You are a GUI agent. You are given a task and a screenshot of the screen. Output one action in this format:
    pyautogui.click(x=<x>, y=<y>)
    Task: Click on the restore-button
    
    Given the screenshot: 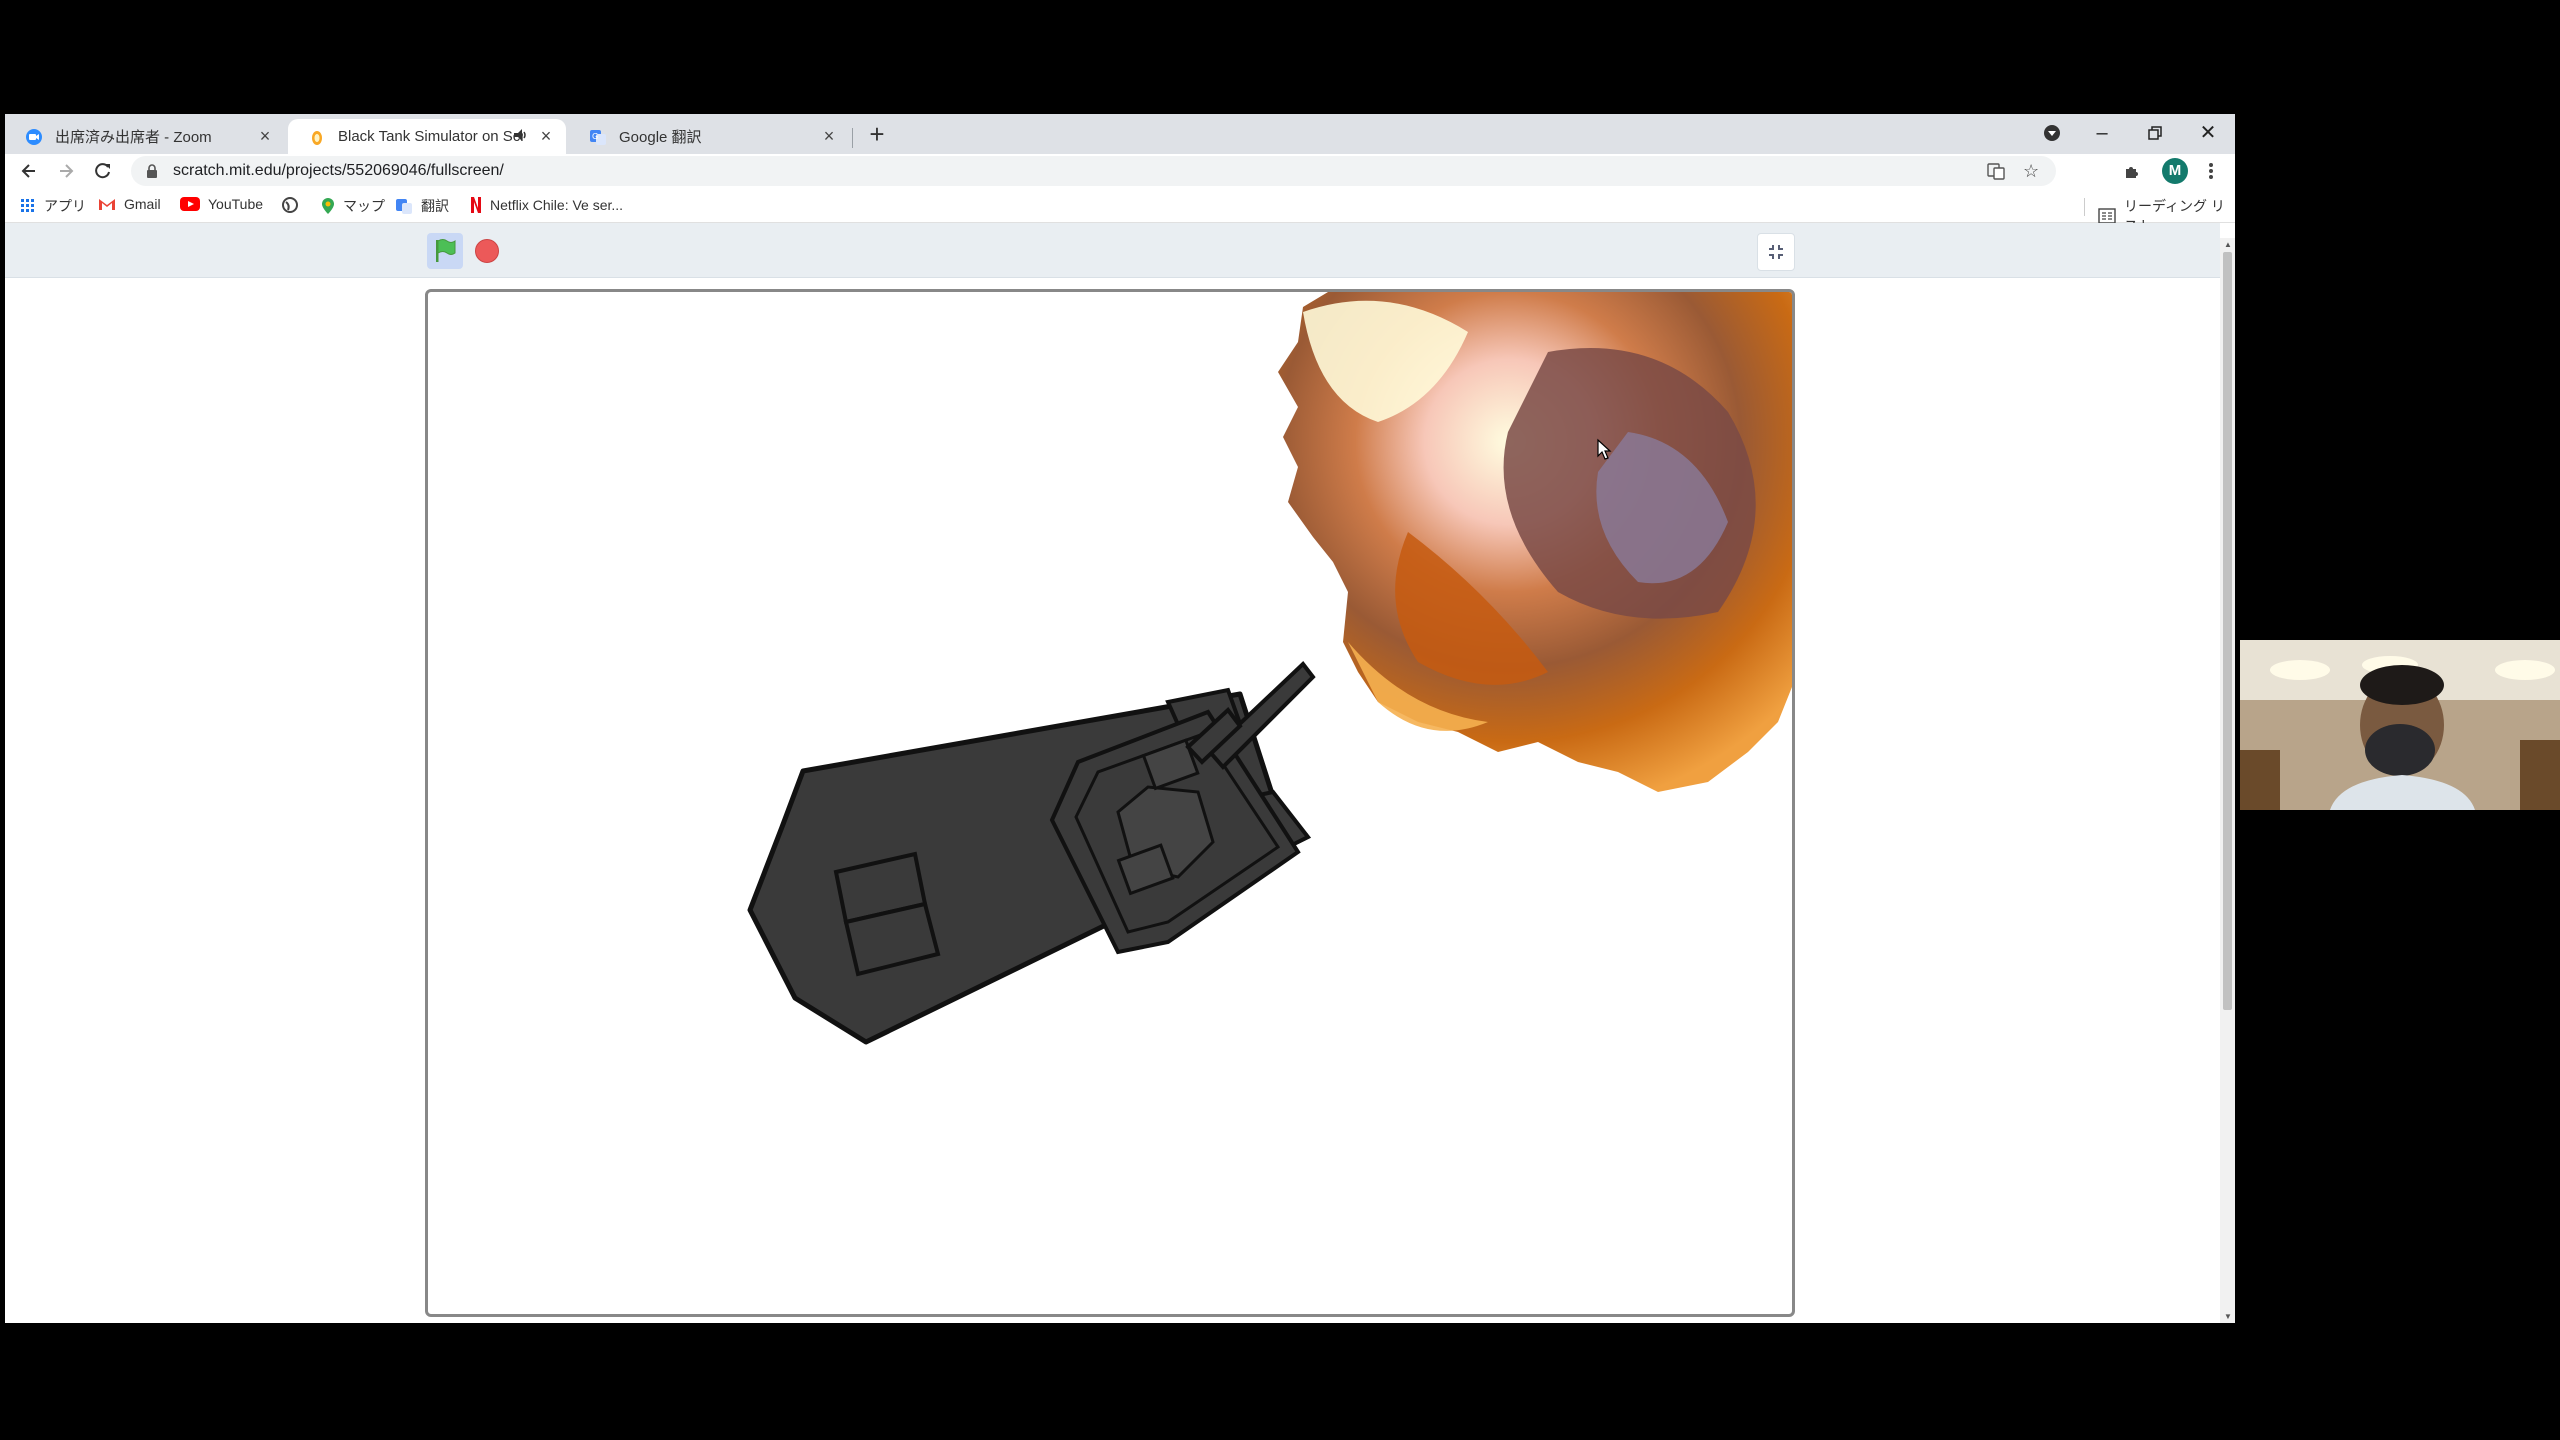 What is the action you would take?
    pyautogui.click(x=2155, y=133)
    